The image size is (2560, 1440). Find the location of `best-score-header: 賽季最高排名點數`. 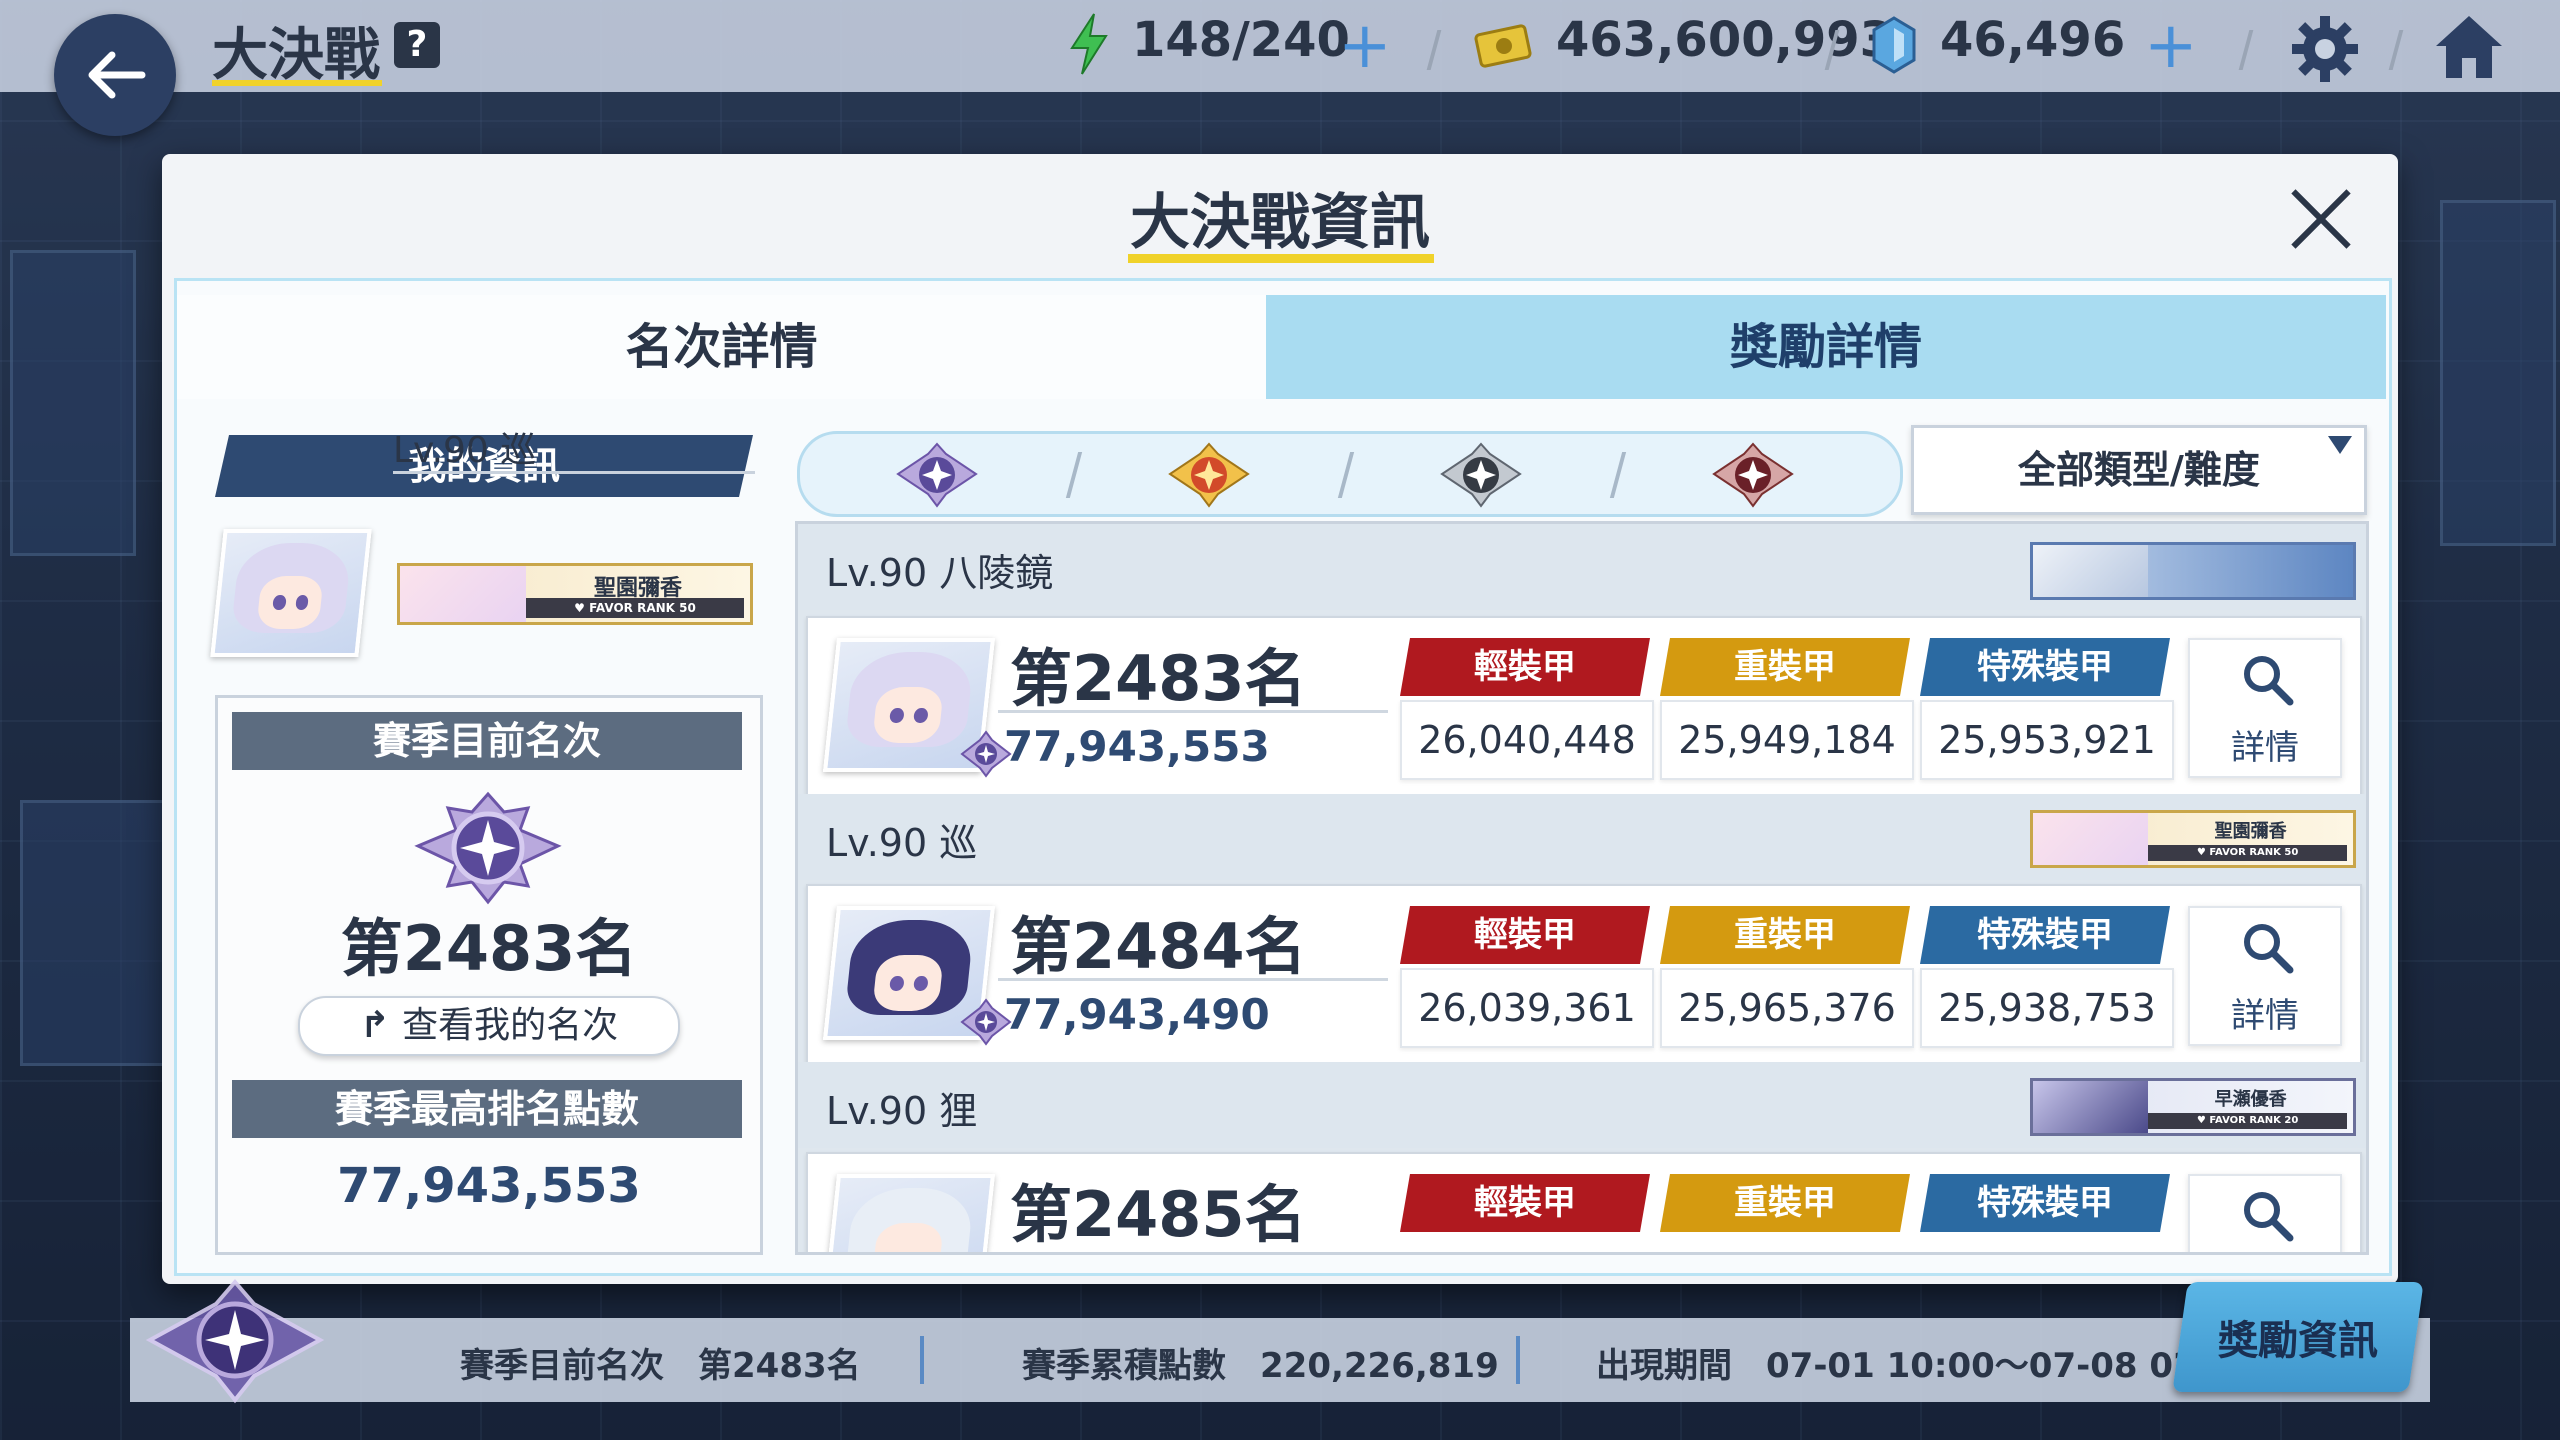

best-score-header: 賽季最高排名點數 is located at coordinates (487, 1109).